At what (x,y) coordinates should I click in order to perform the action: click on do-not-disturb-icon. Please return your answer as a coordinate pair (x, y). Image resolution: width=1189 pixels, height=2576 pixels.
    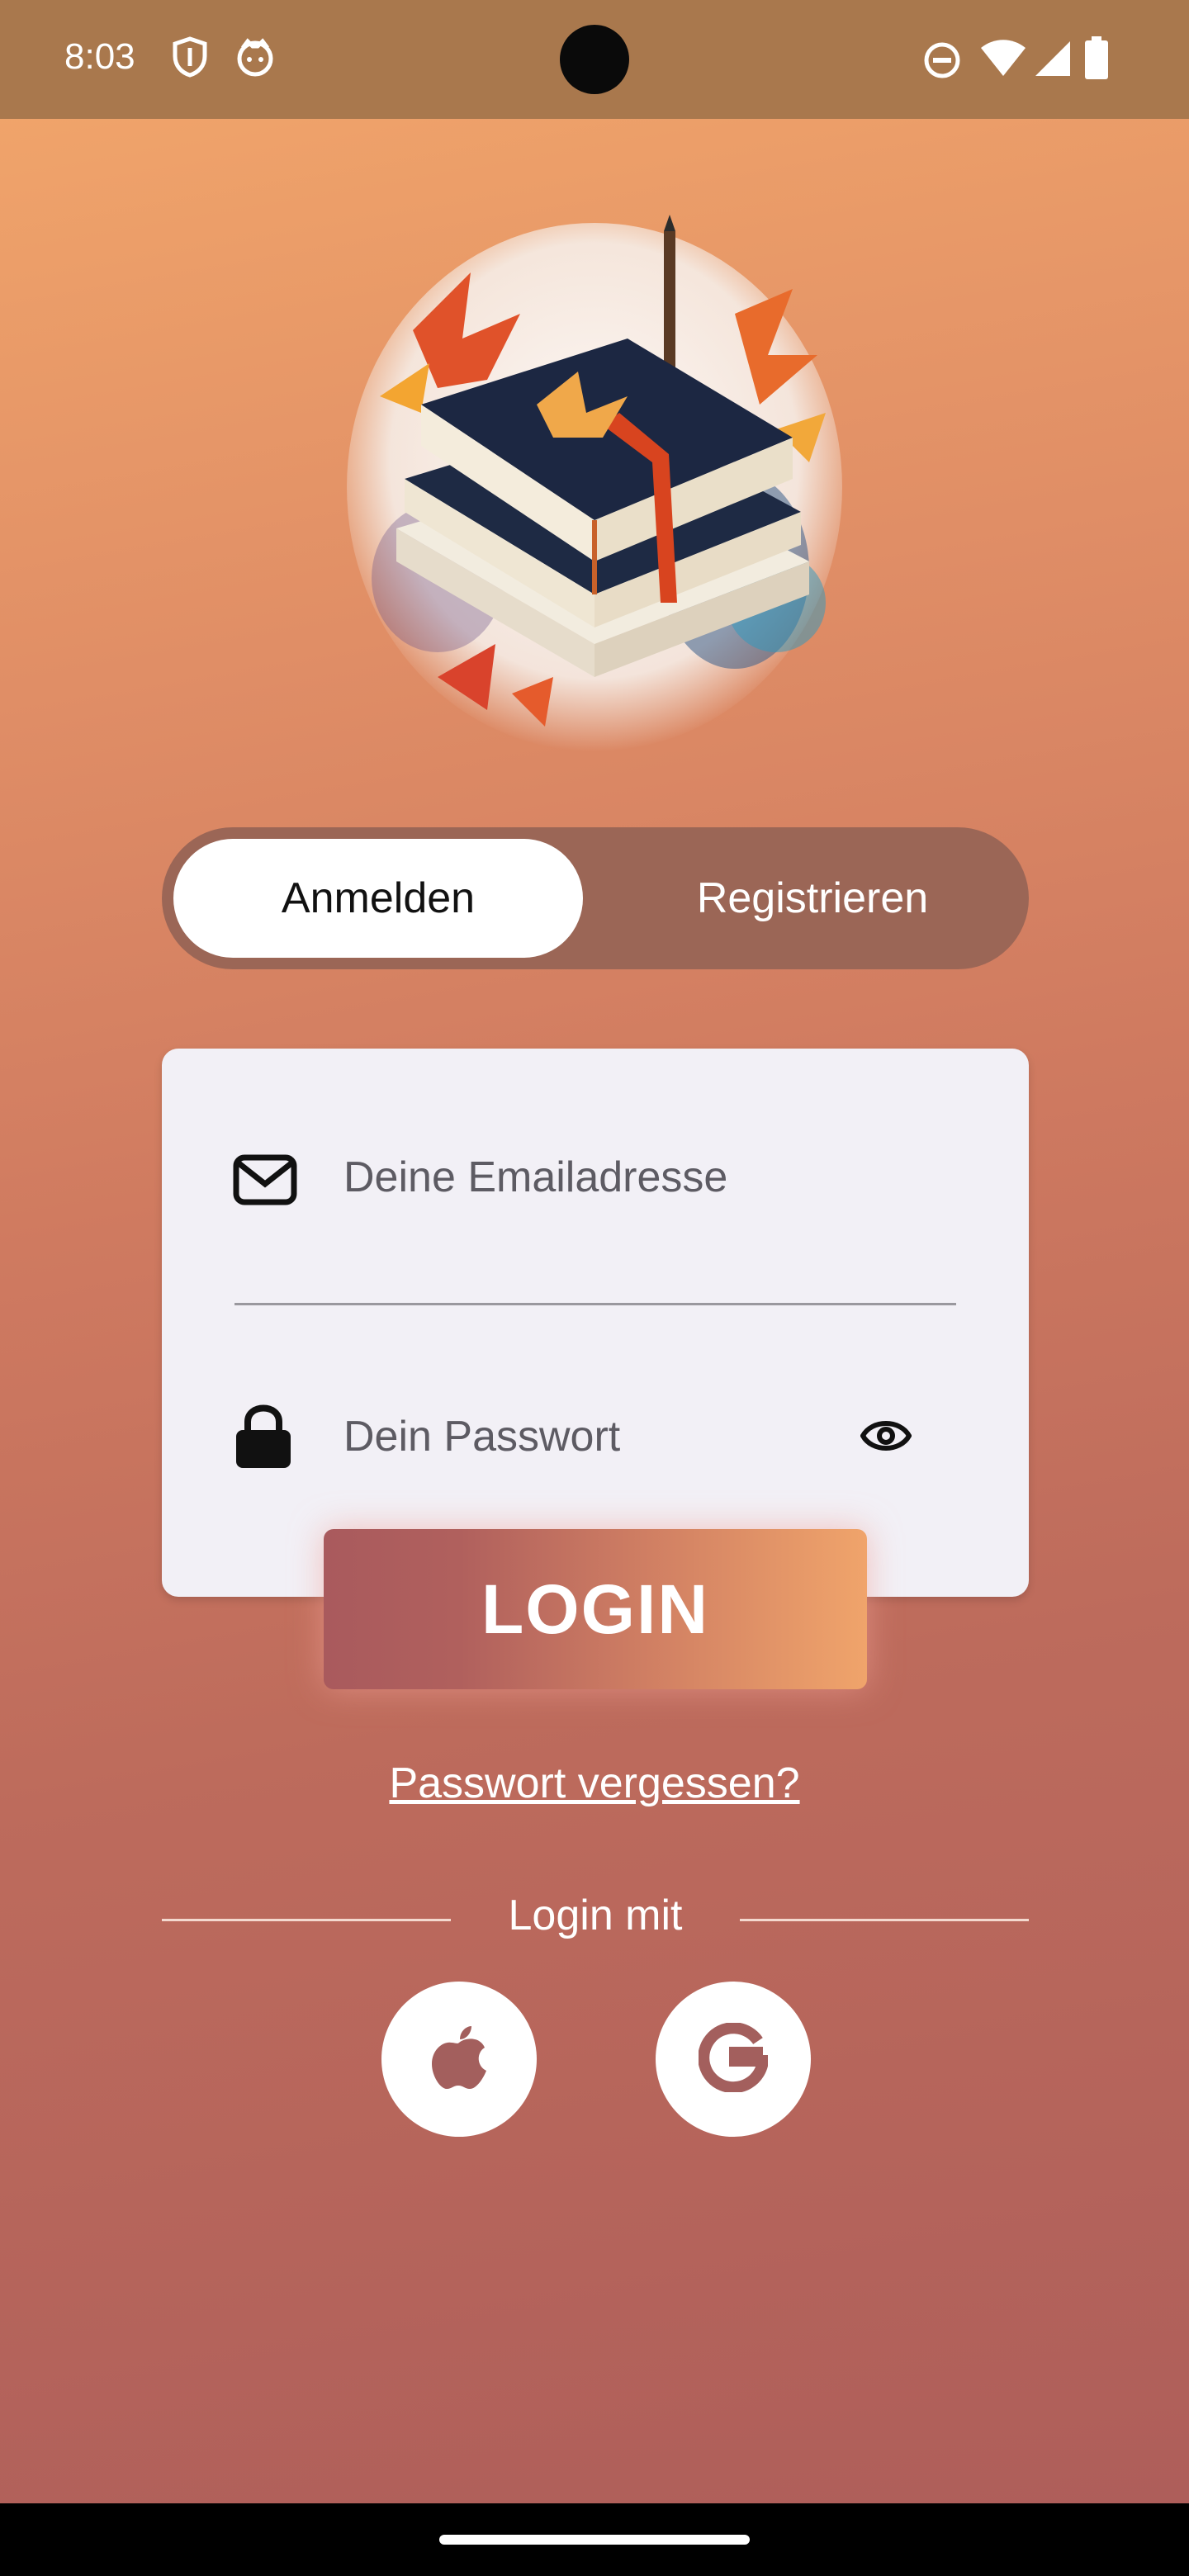
    Looking at the image, I should click on (942, 62).